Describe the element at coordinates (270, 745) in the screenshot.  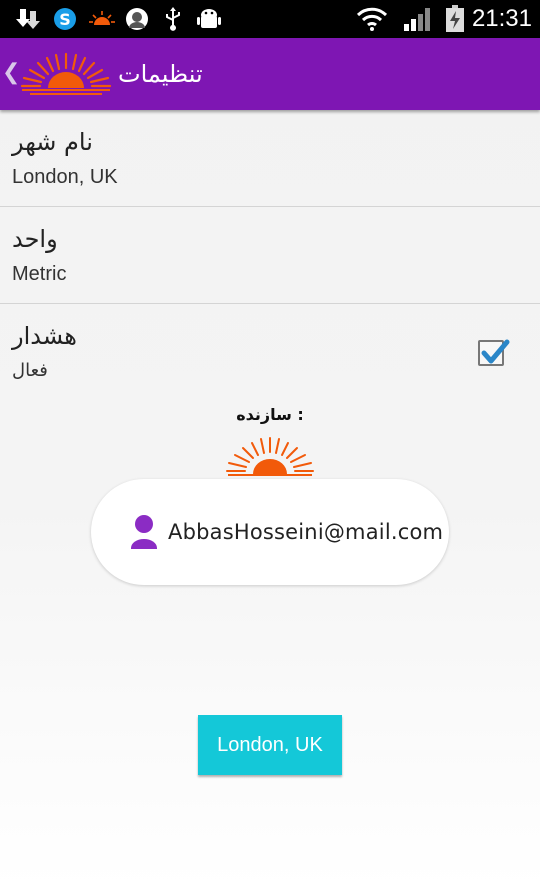
I see `city-button: London, UK` at that location.